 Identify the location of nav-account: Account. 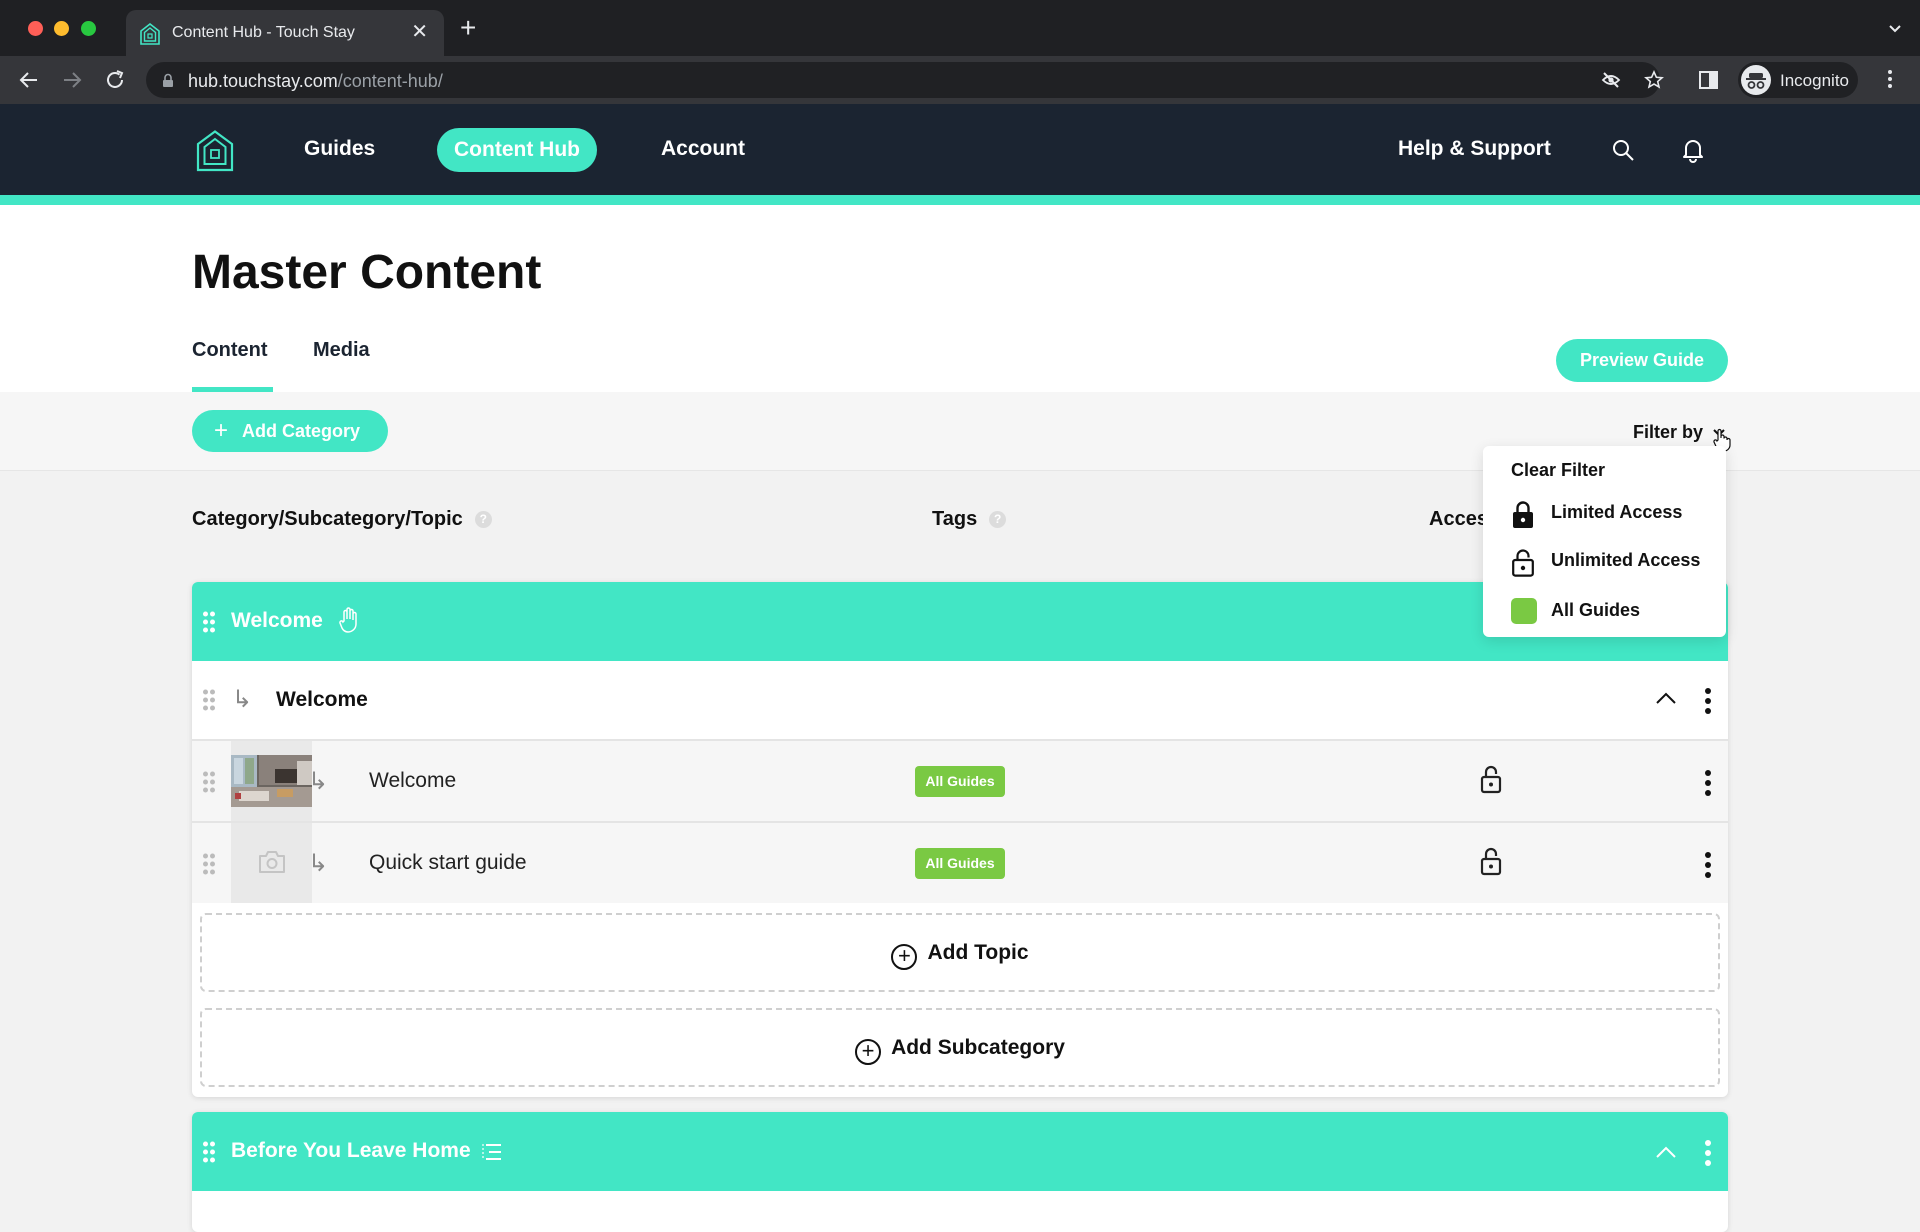
(703, 149).